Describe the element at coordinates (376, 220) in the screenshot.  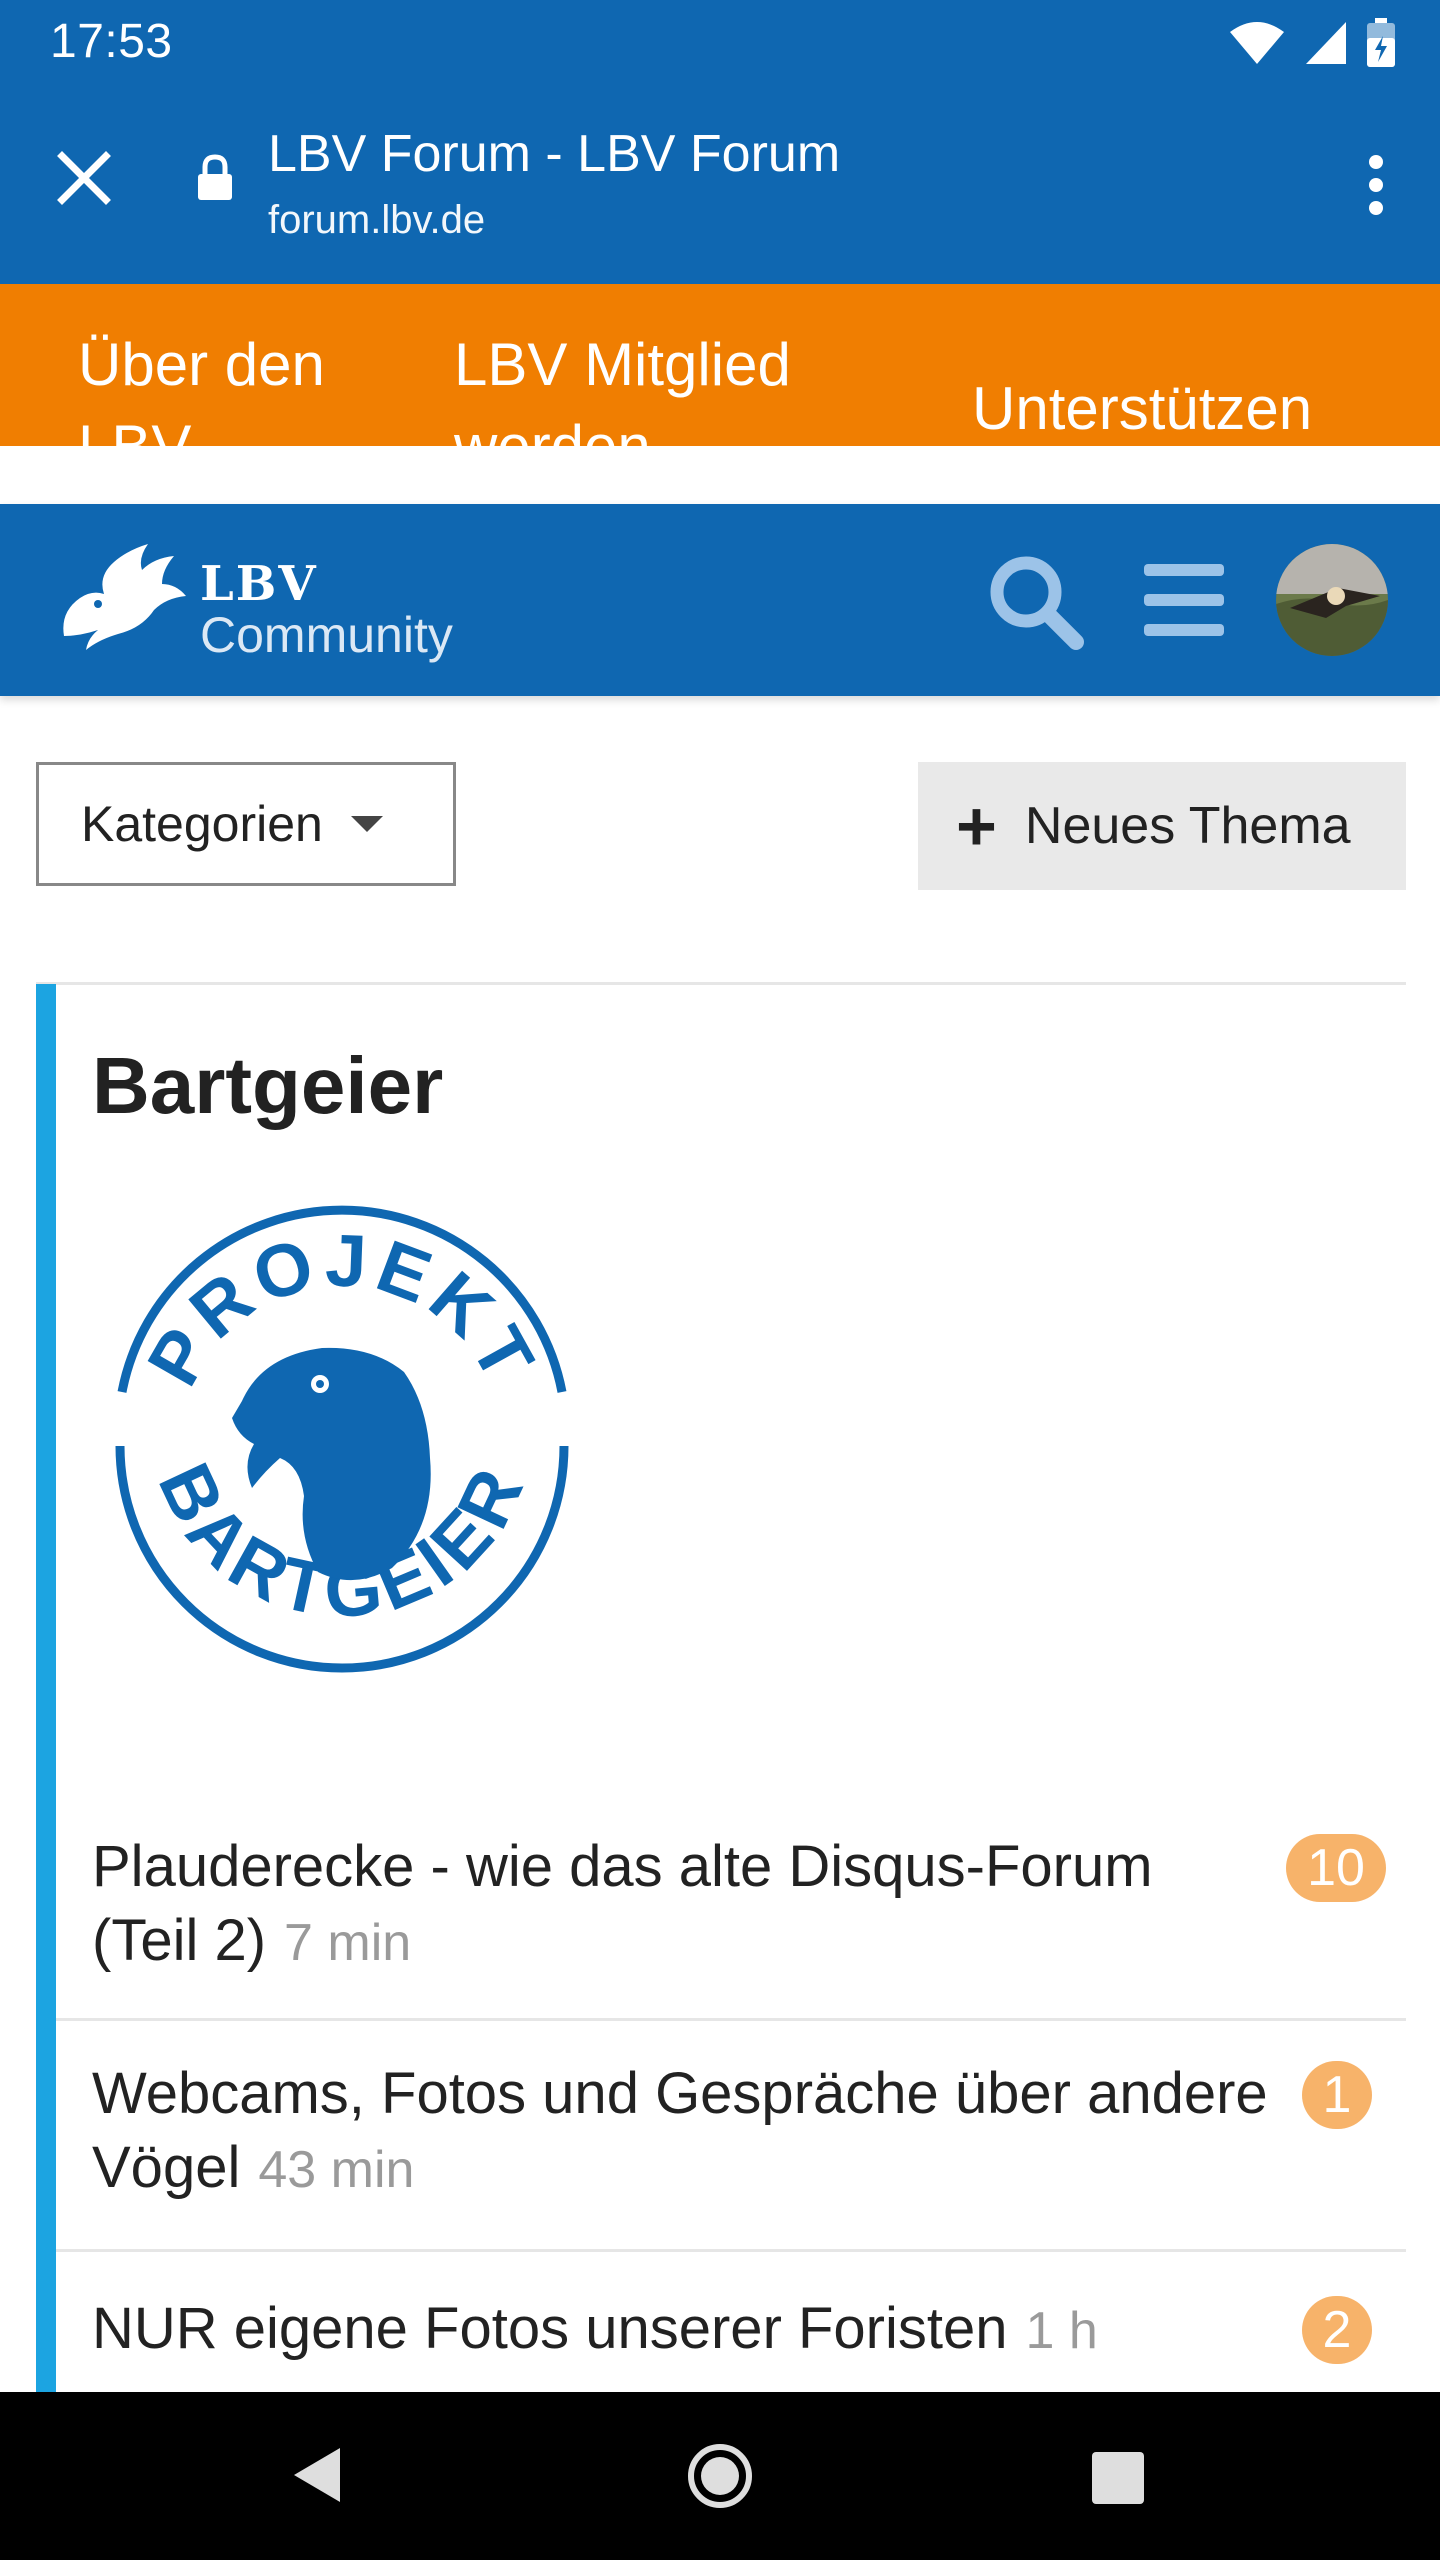
I see `page-url: forum.lbv.de` at that location.